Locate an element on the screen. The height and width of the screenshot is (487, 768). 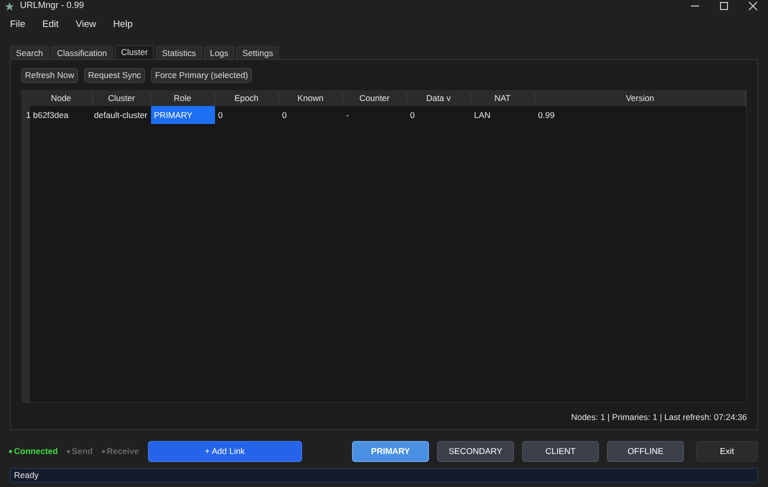
menu-item: View is located at coordinates (89, 25).